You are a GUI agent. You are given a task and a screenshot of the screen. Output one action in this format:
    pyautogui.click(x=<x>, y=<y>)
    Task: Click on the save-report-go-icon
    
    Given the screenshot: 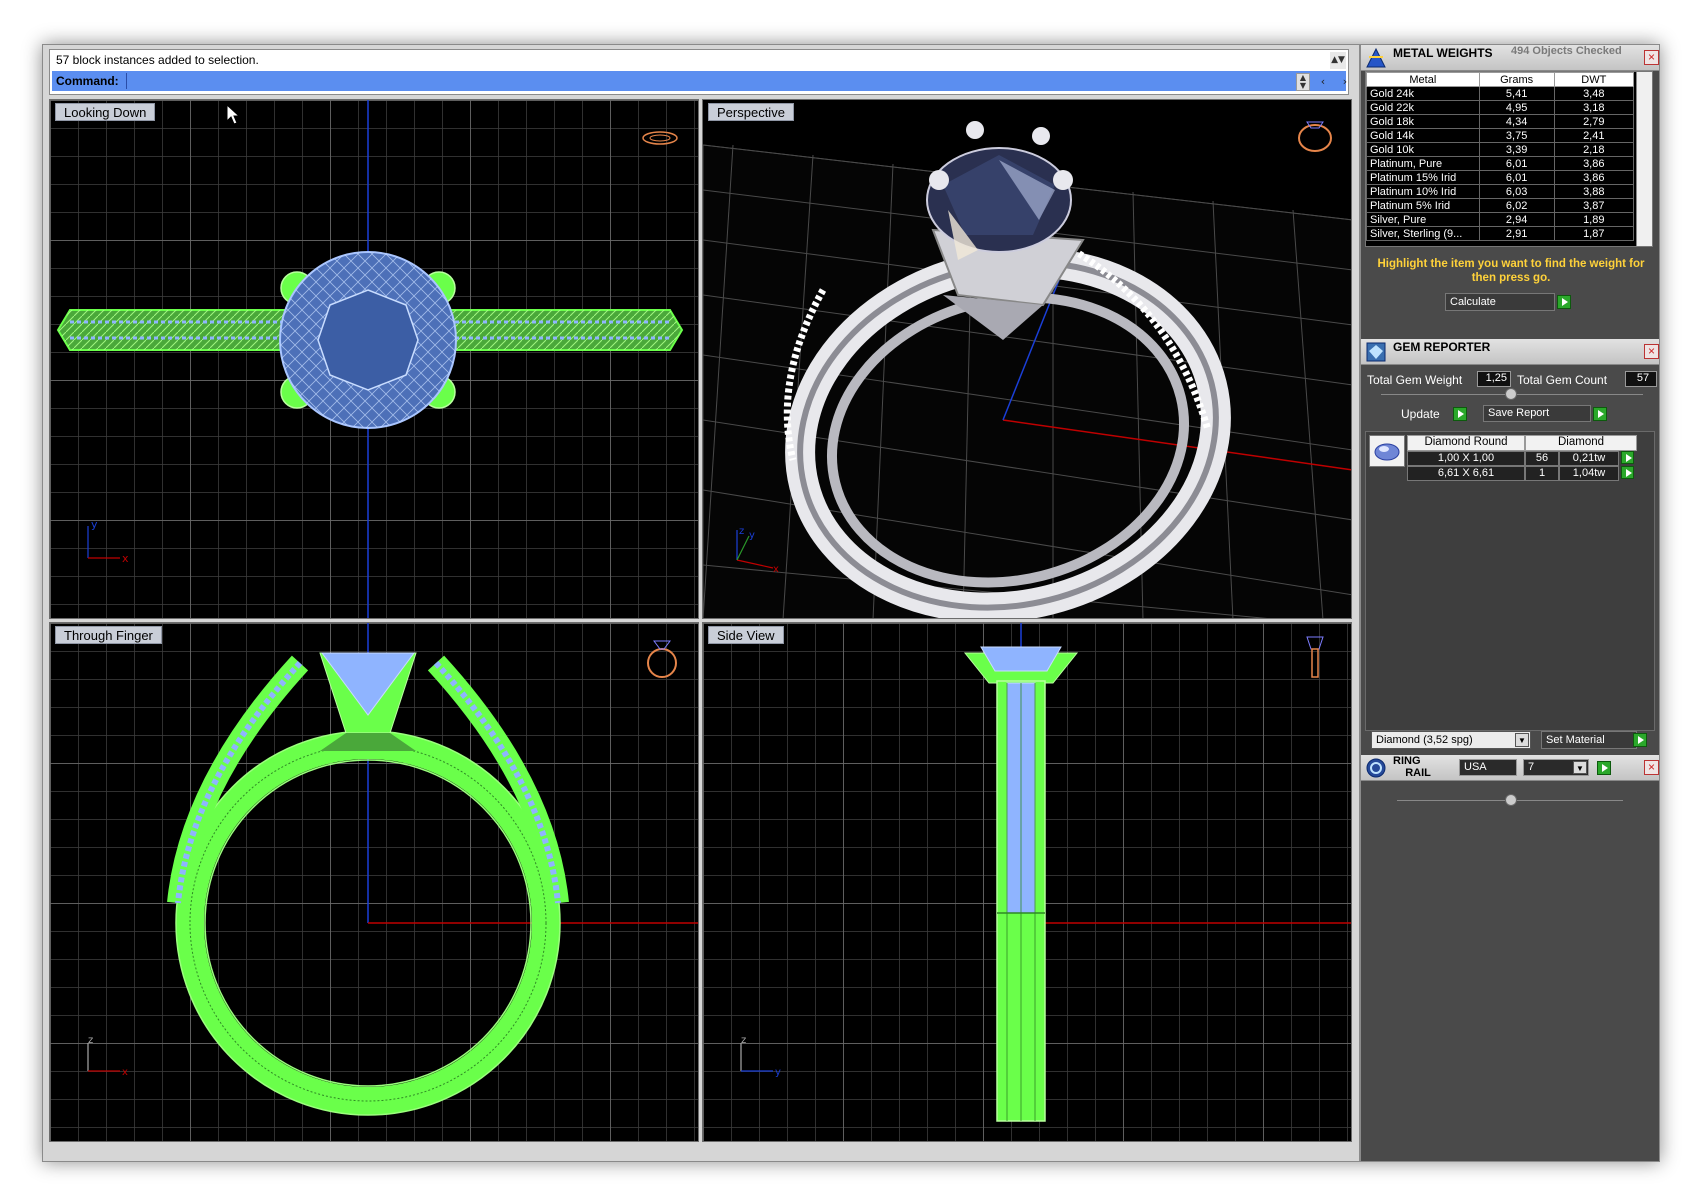 What is the action you would take?
    pyautogui.click(x=1600, y=414)
    